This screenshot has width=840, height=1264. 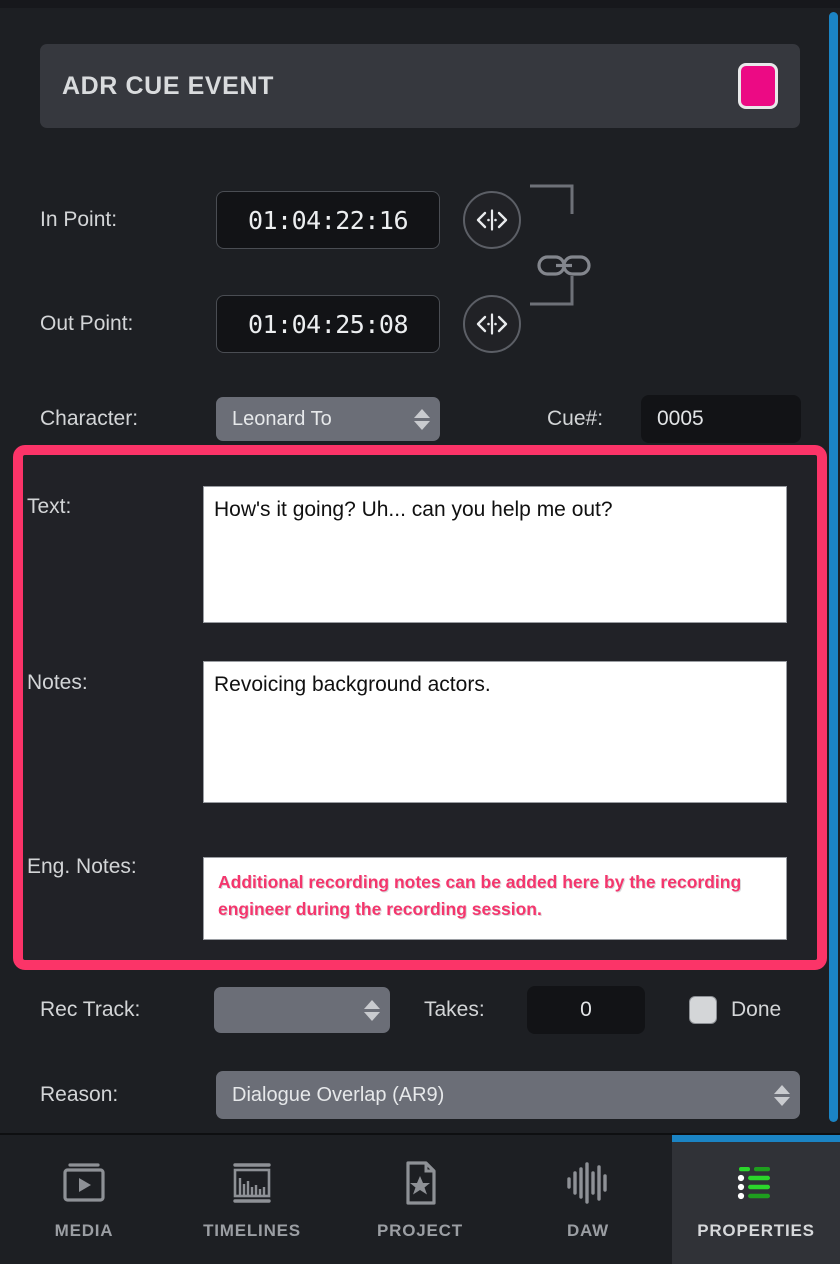 What do you see at coordinates (680, 418) in the screenshot?
I see `cue-number-value: 0005` at bounding box center [680, 418].